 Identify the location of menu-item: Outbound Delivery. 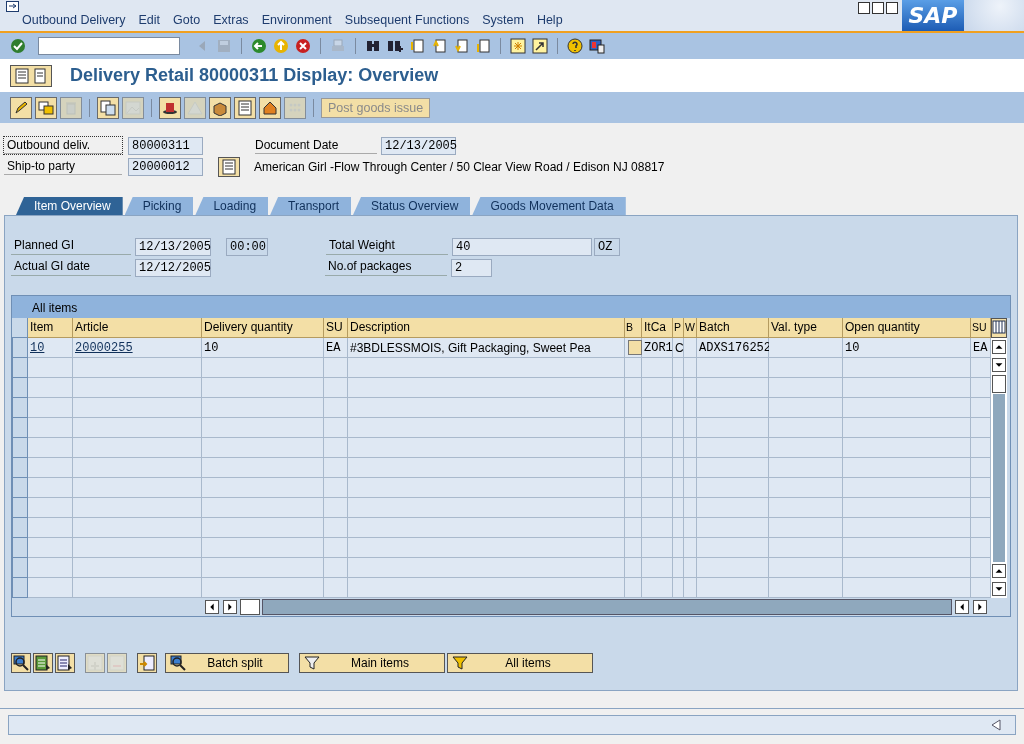
(74, 20).